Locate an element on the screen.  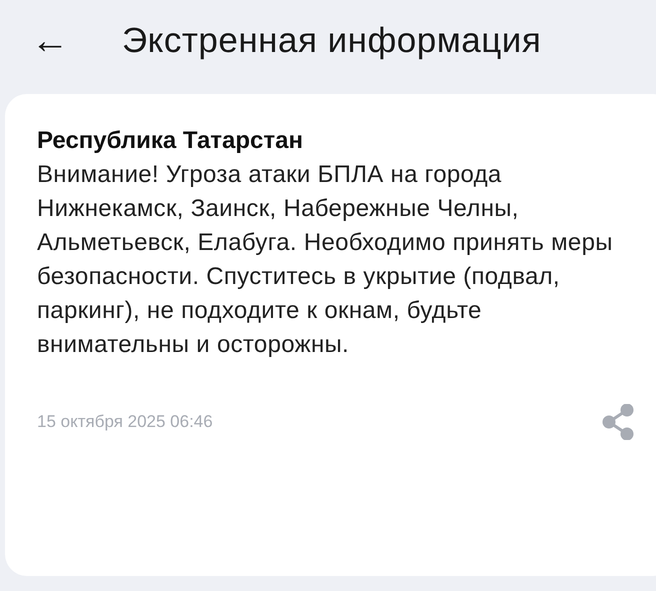
alert-region: Республика Татарстан is located at coordinates (170, 141).